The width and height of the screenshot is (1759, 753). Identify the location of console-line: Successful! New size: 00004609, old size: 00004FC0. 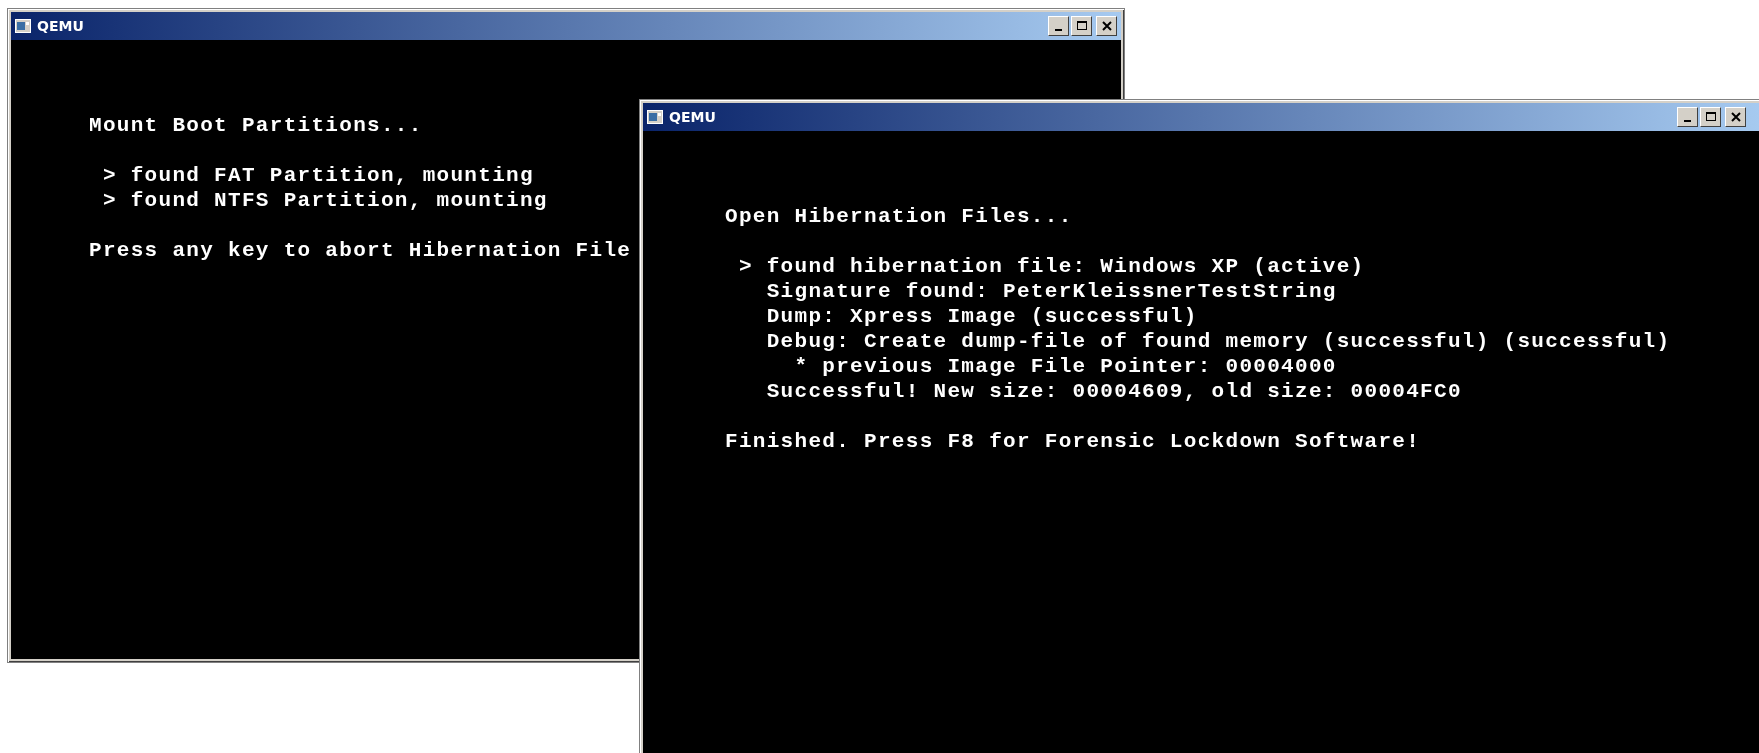
(1113, 391).